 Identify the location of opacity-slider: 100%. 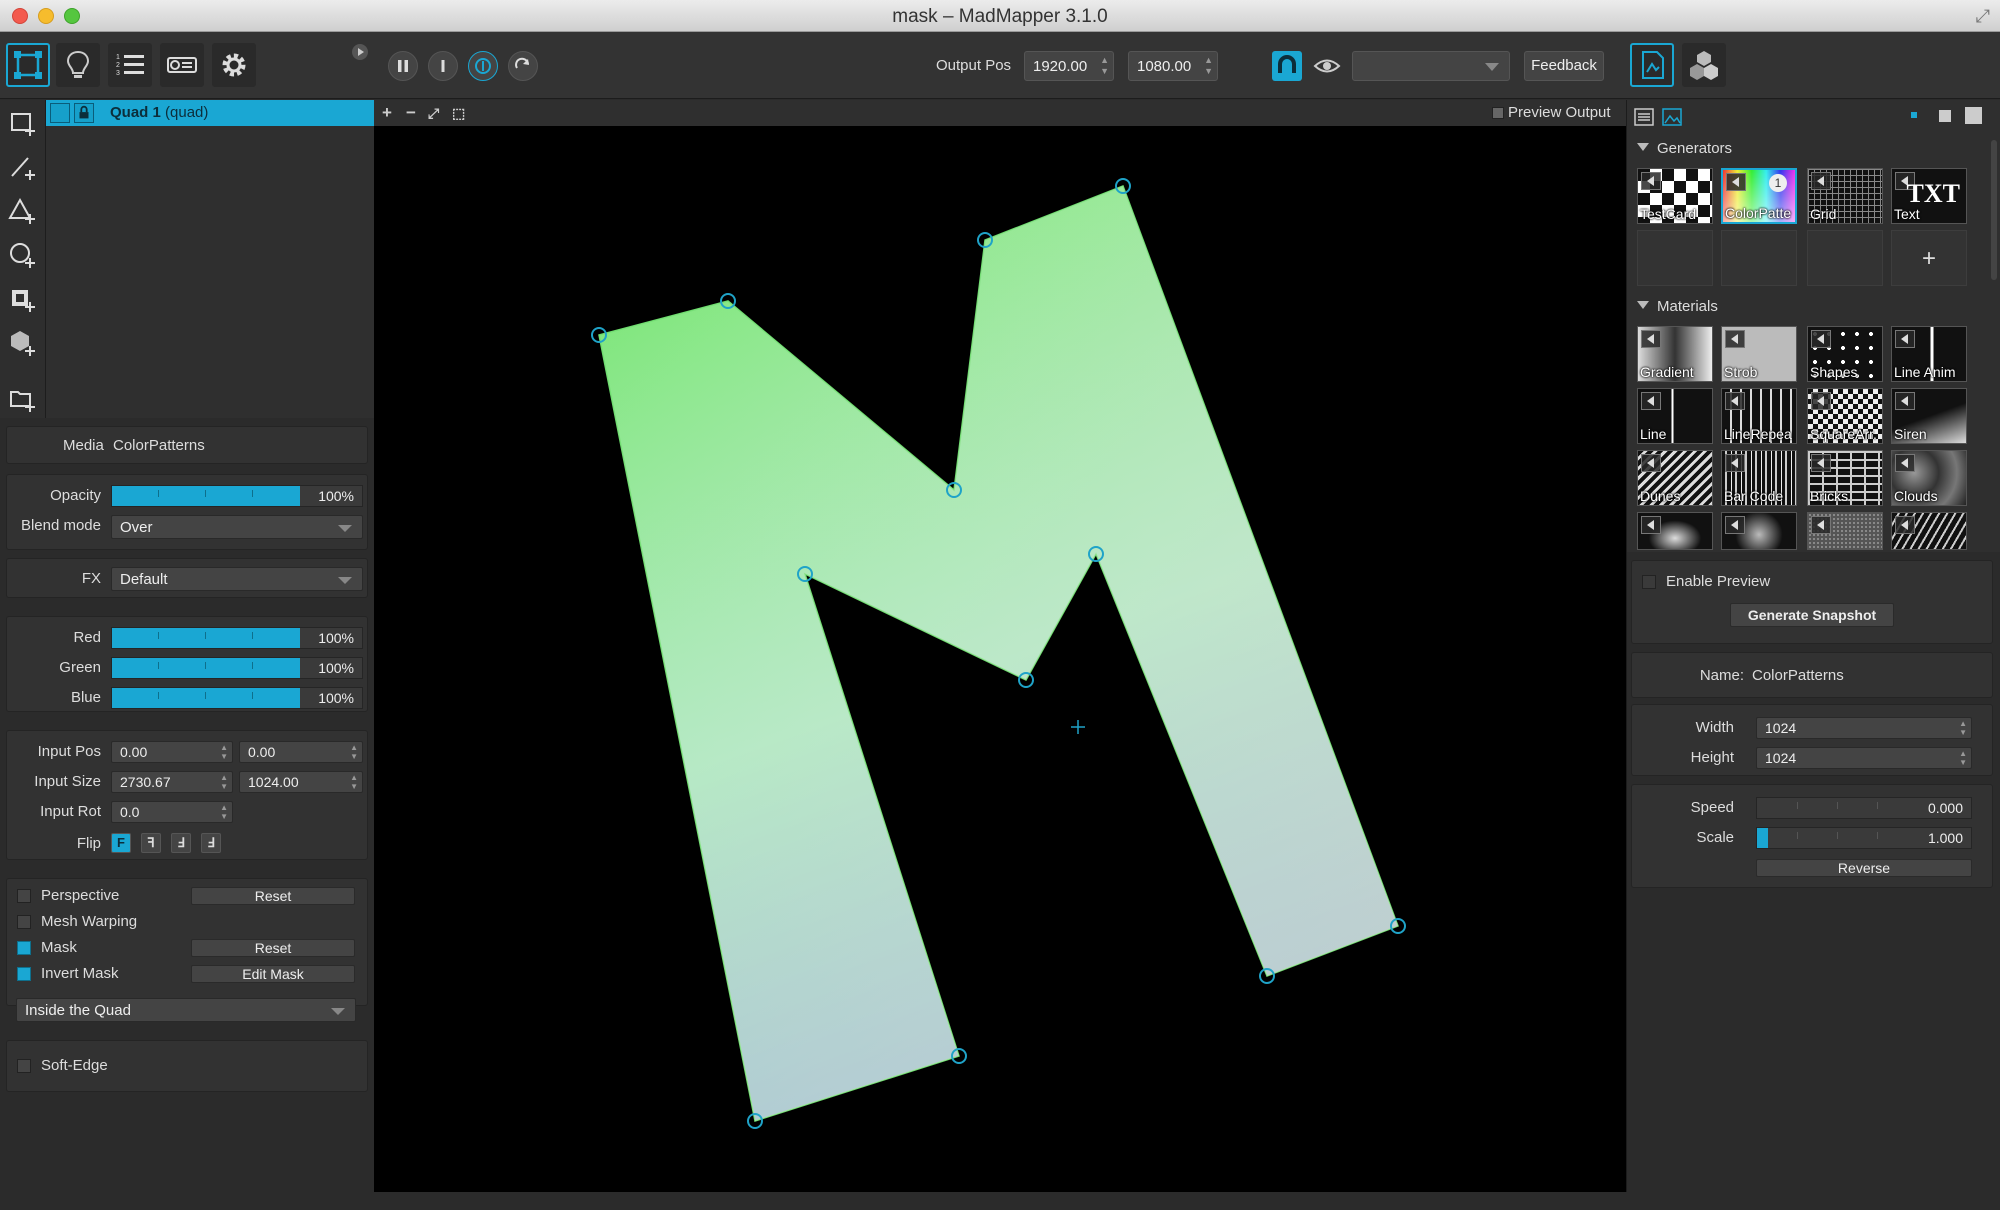
(237, 496).